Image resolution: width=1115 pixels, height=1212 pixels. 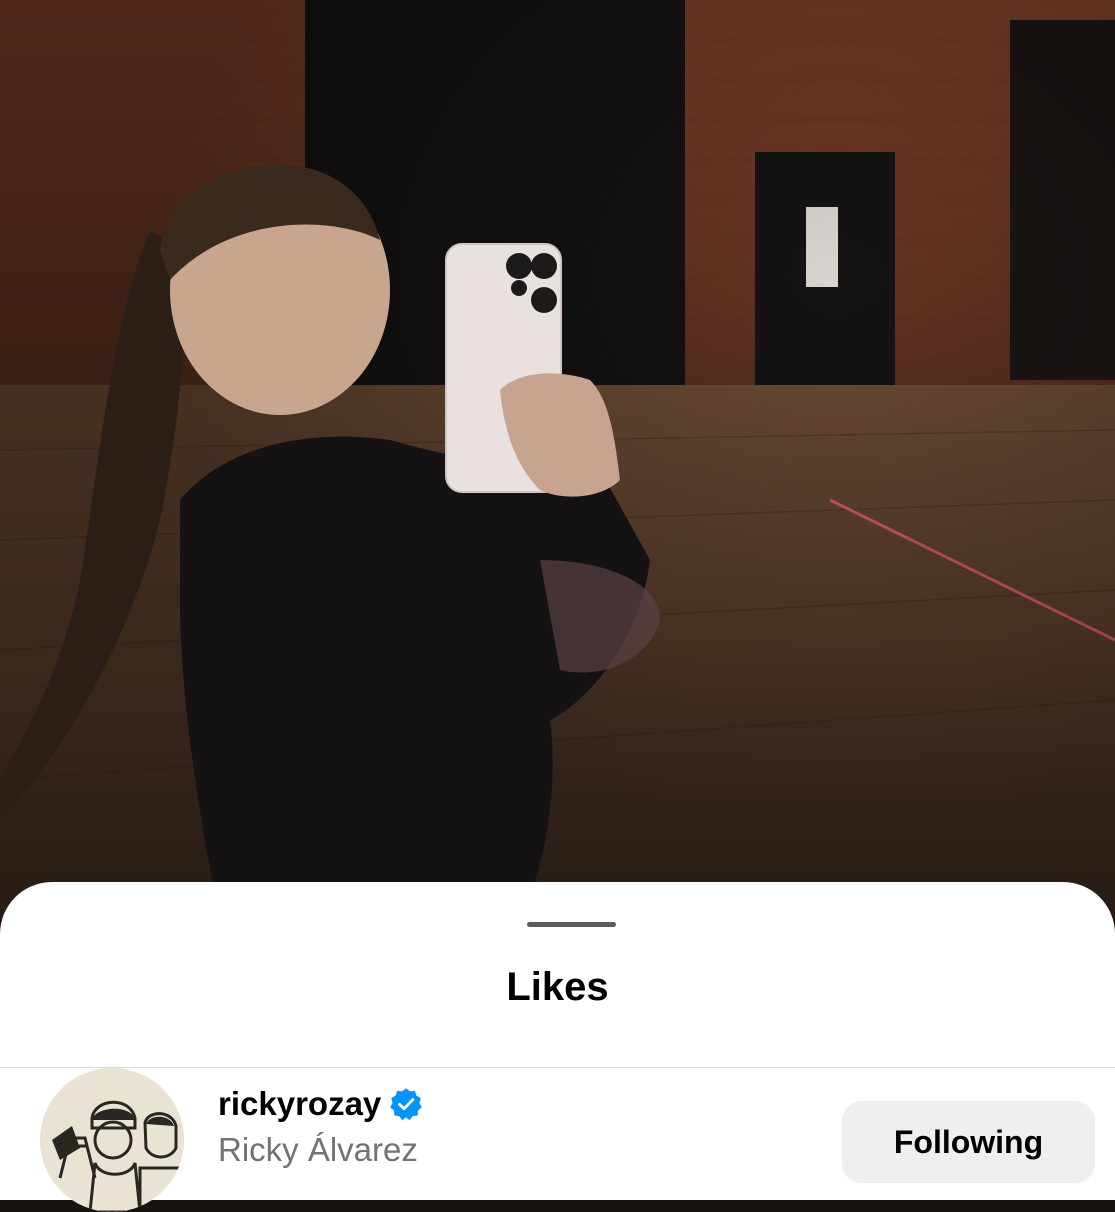 I want to click on sheet-grabber-handle, so click(x=571, y=924).